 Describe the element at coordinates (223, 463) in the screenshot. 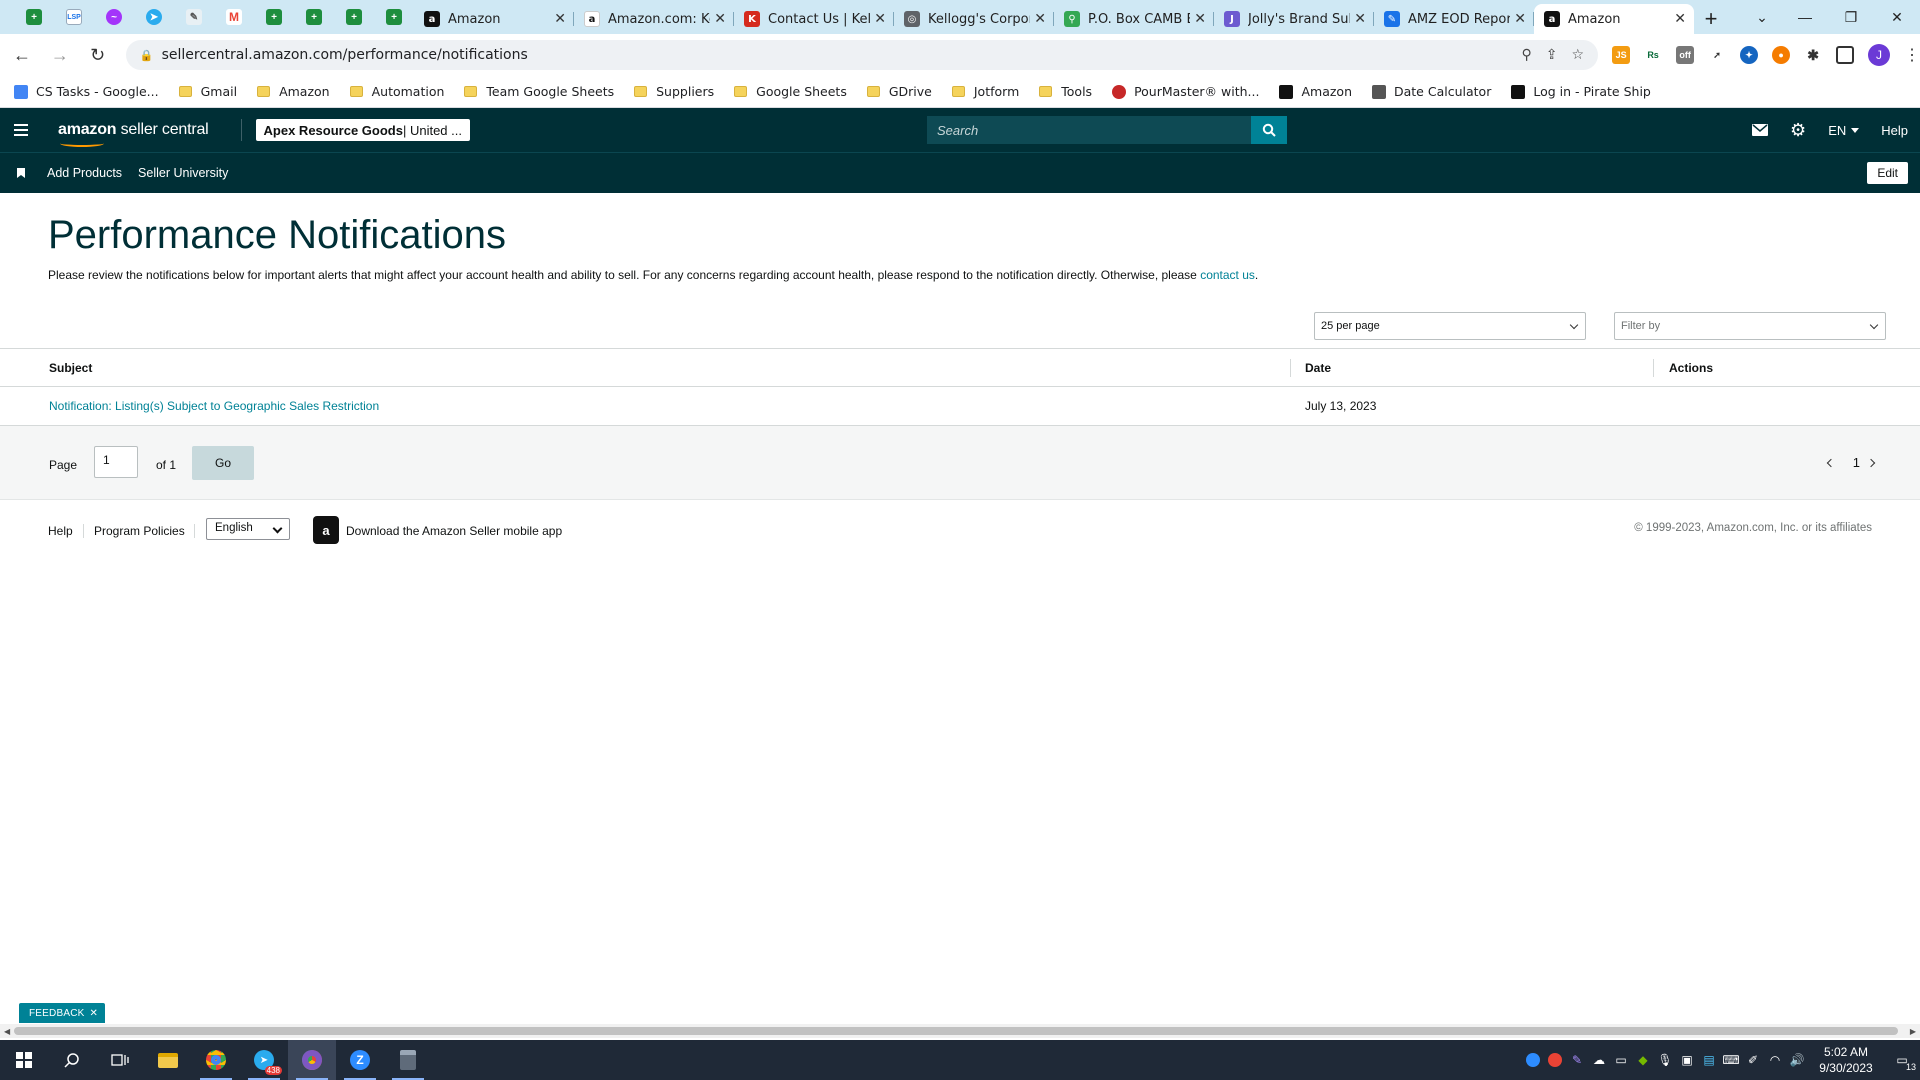

I see `go-button: Go` at that location.